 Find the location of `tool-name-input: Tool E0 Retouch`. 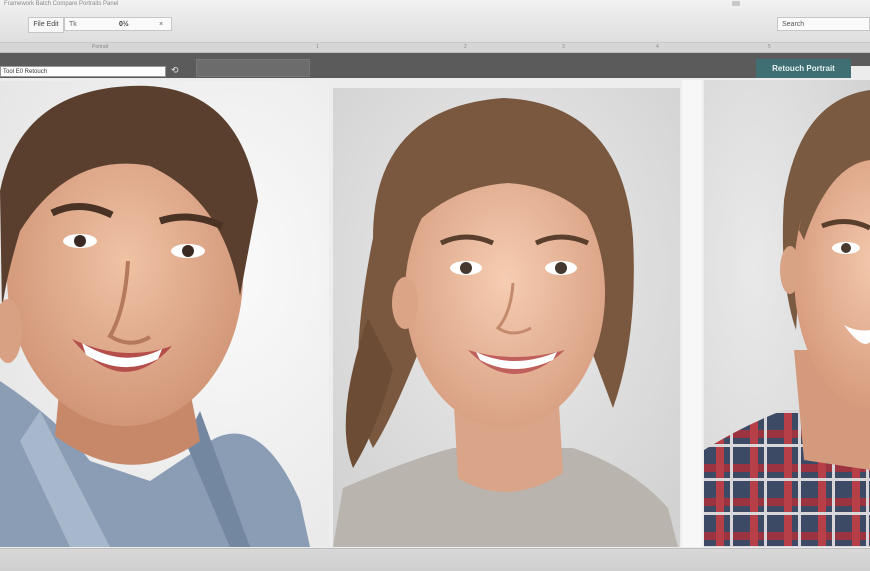

tool-name-input: Tool E0 Retouch is located at coordinates (83, 71).